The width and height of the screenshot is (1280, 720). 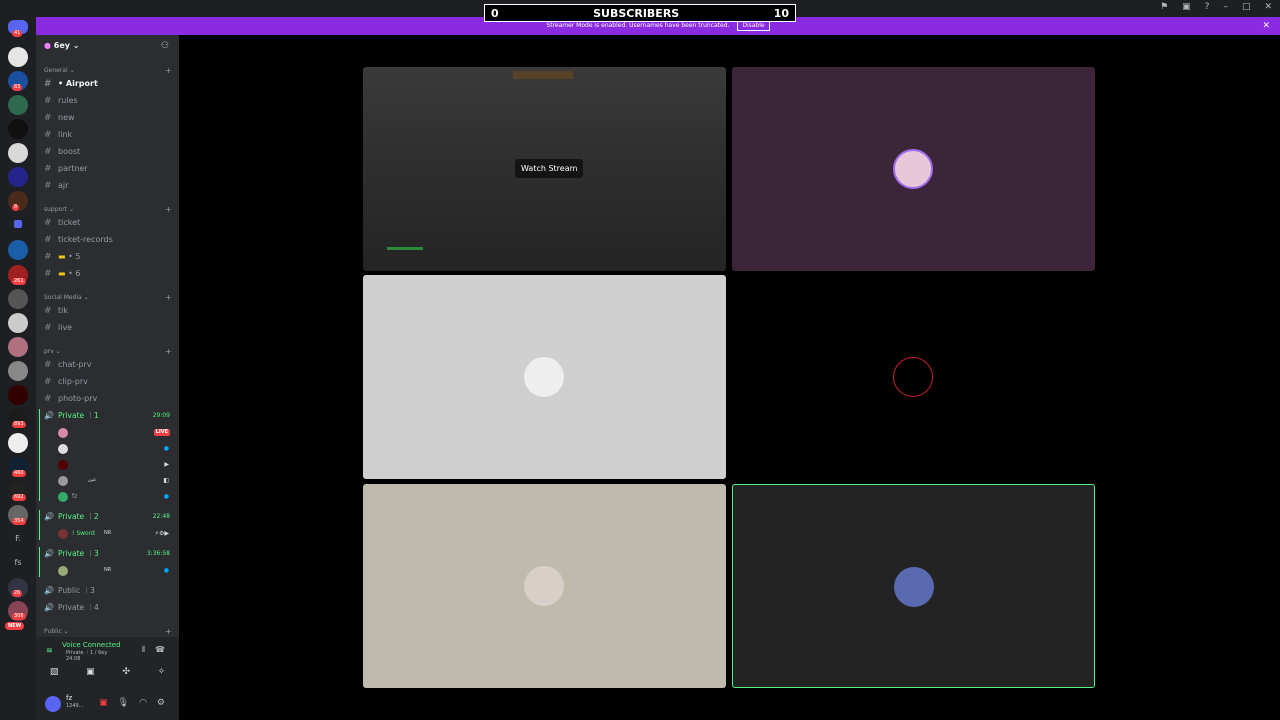 I want to click on speaker-icon: 🔊, so click(x=49, y=607).